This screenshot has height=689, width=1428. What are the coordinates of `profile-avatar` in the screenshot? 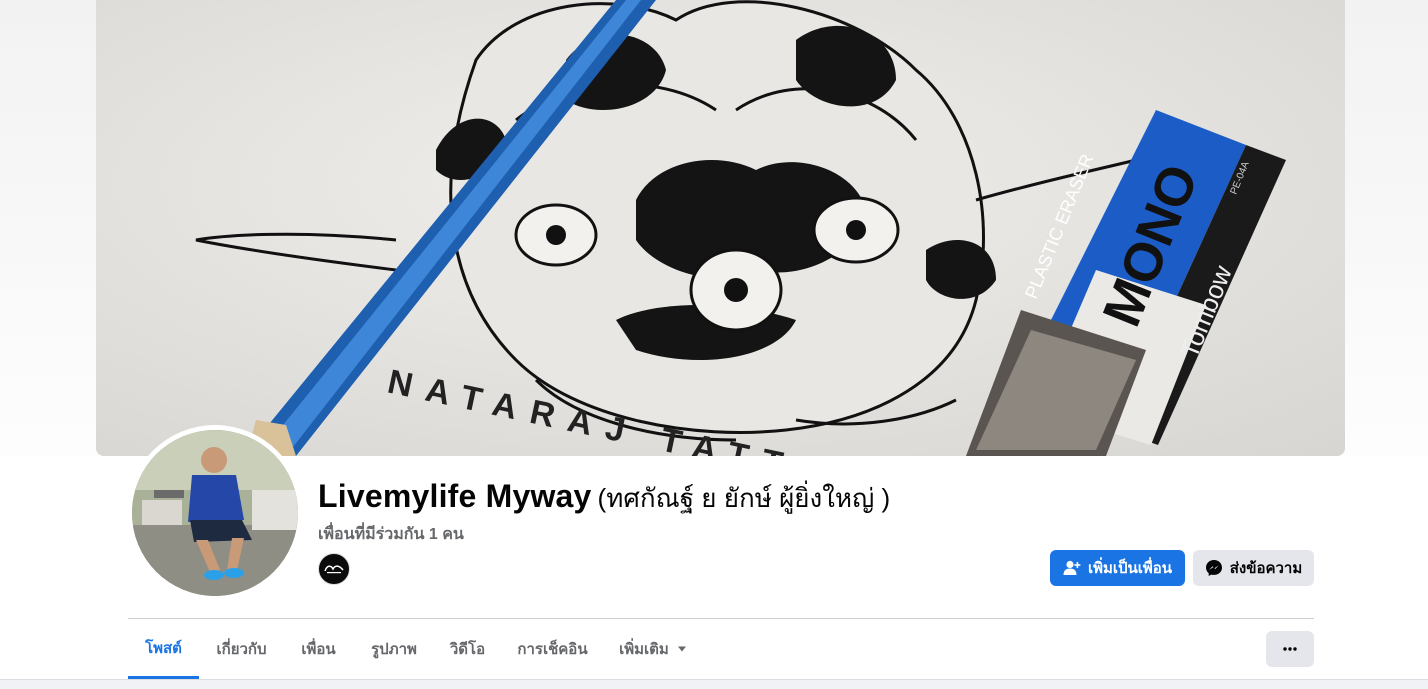 It's located at (215, 513).